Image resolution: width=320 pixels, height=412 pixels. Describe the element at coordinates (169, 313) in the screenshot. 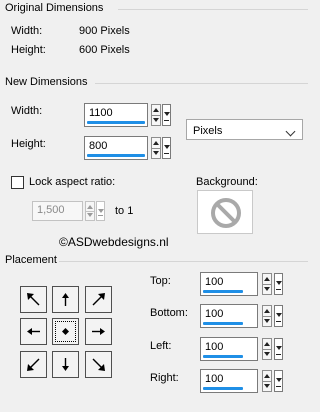

I see `bottom-label: Bottom:` at that location.